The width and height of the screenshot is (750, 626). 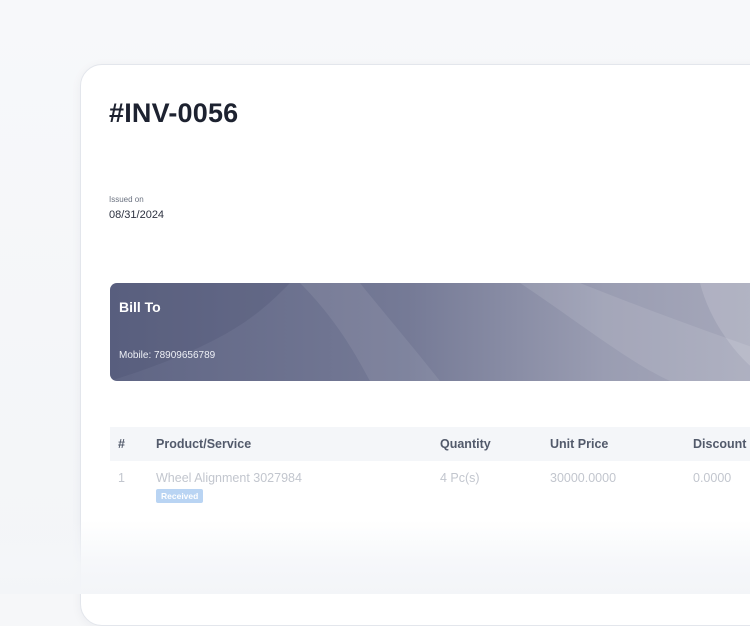 What do you see at coordinates (465, 444) in the screenshot?
I see `column-header-quantity: Quantity` at bounding box center [465, 444].